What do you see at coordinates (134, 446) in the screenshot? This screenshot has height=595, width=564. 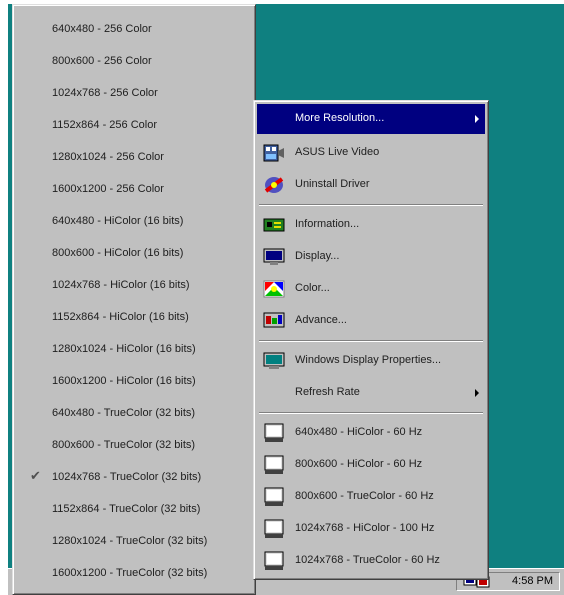 I see `resolution-item: 800x600 - TrueColor (32 bits)` at bounding box center [134, 446].